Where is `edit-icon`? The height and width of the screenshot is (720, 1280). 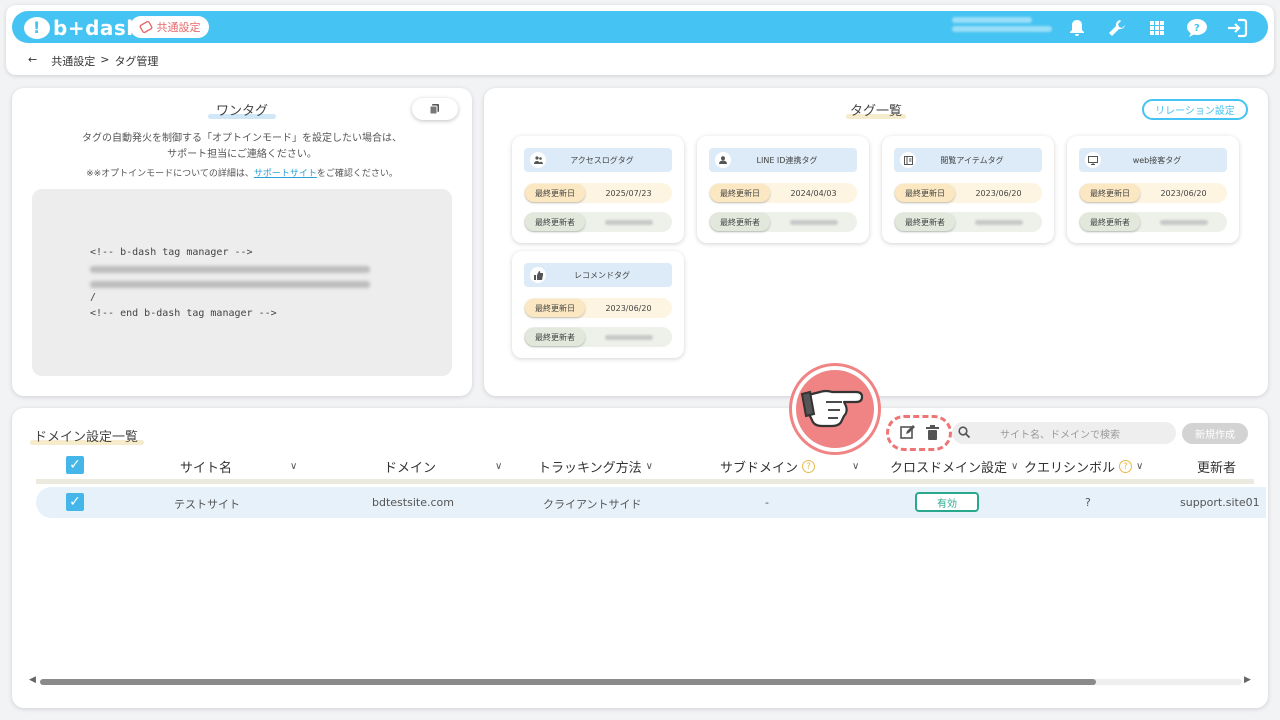 edit-icon is located at coordinates (907, 434).